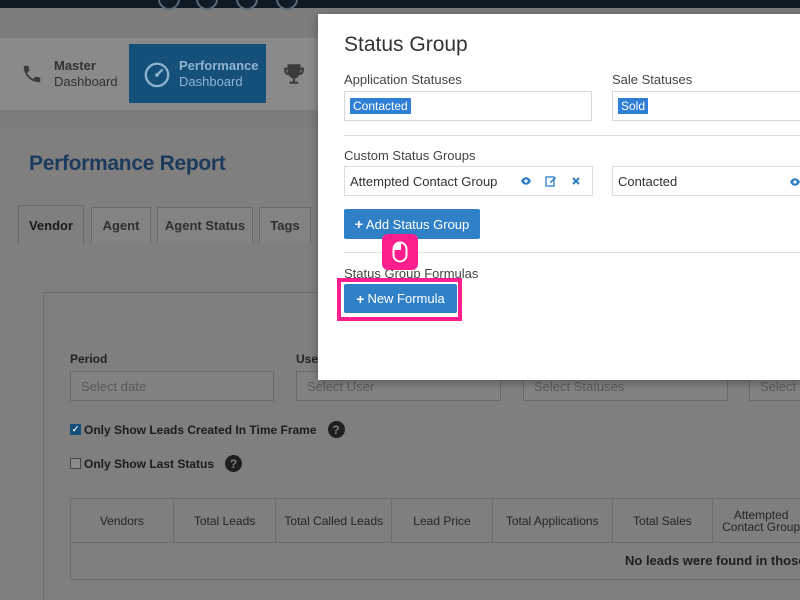 The image size is (800, 600). What do you see at coordinates (172, 386) in the screenshot?
I see `period-input: Select date` at bounding box center [172, 386].